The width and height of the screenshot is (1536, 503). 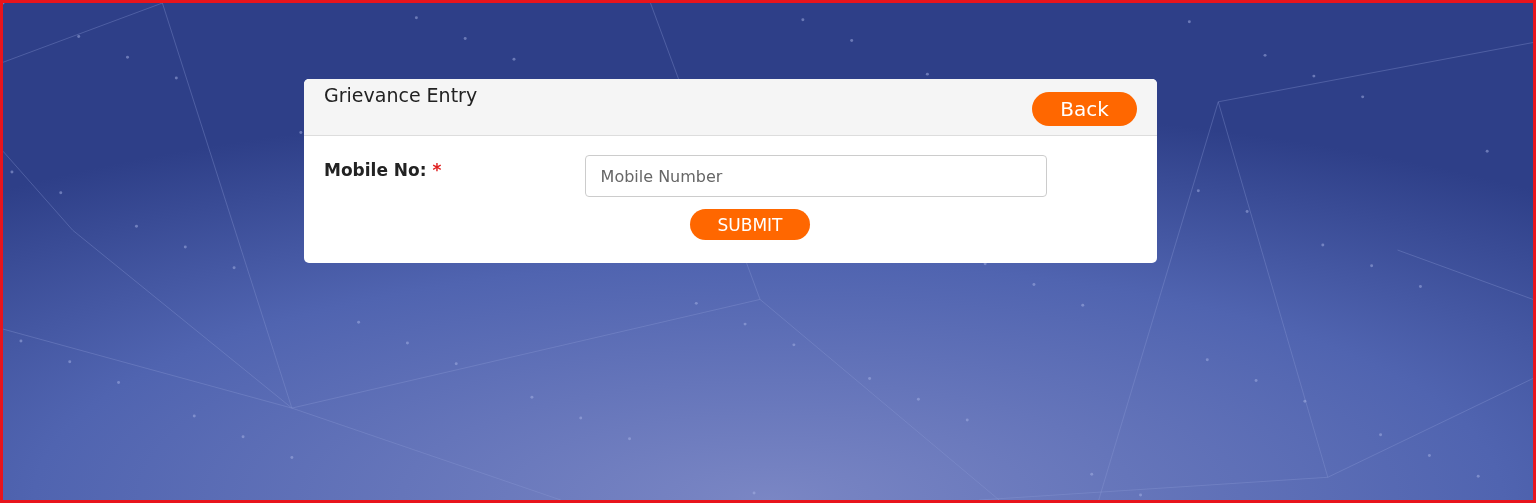 What do you see at coordinates (401, 96) in the screenshot?
I see `card-title: Grievance Entry` at bounding box center [401, 96].